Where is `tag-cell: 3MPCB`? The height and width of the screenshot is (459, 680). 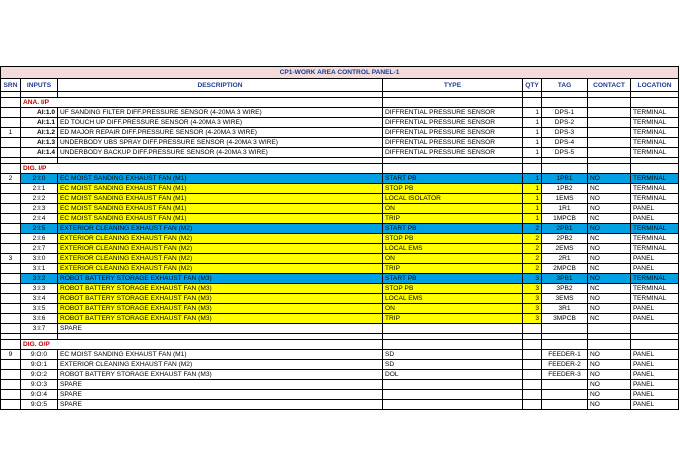 tag-cell: 3MPCB is located at coordinates (564, 318).